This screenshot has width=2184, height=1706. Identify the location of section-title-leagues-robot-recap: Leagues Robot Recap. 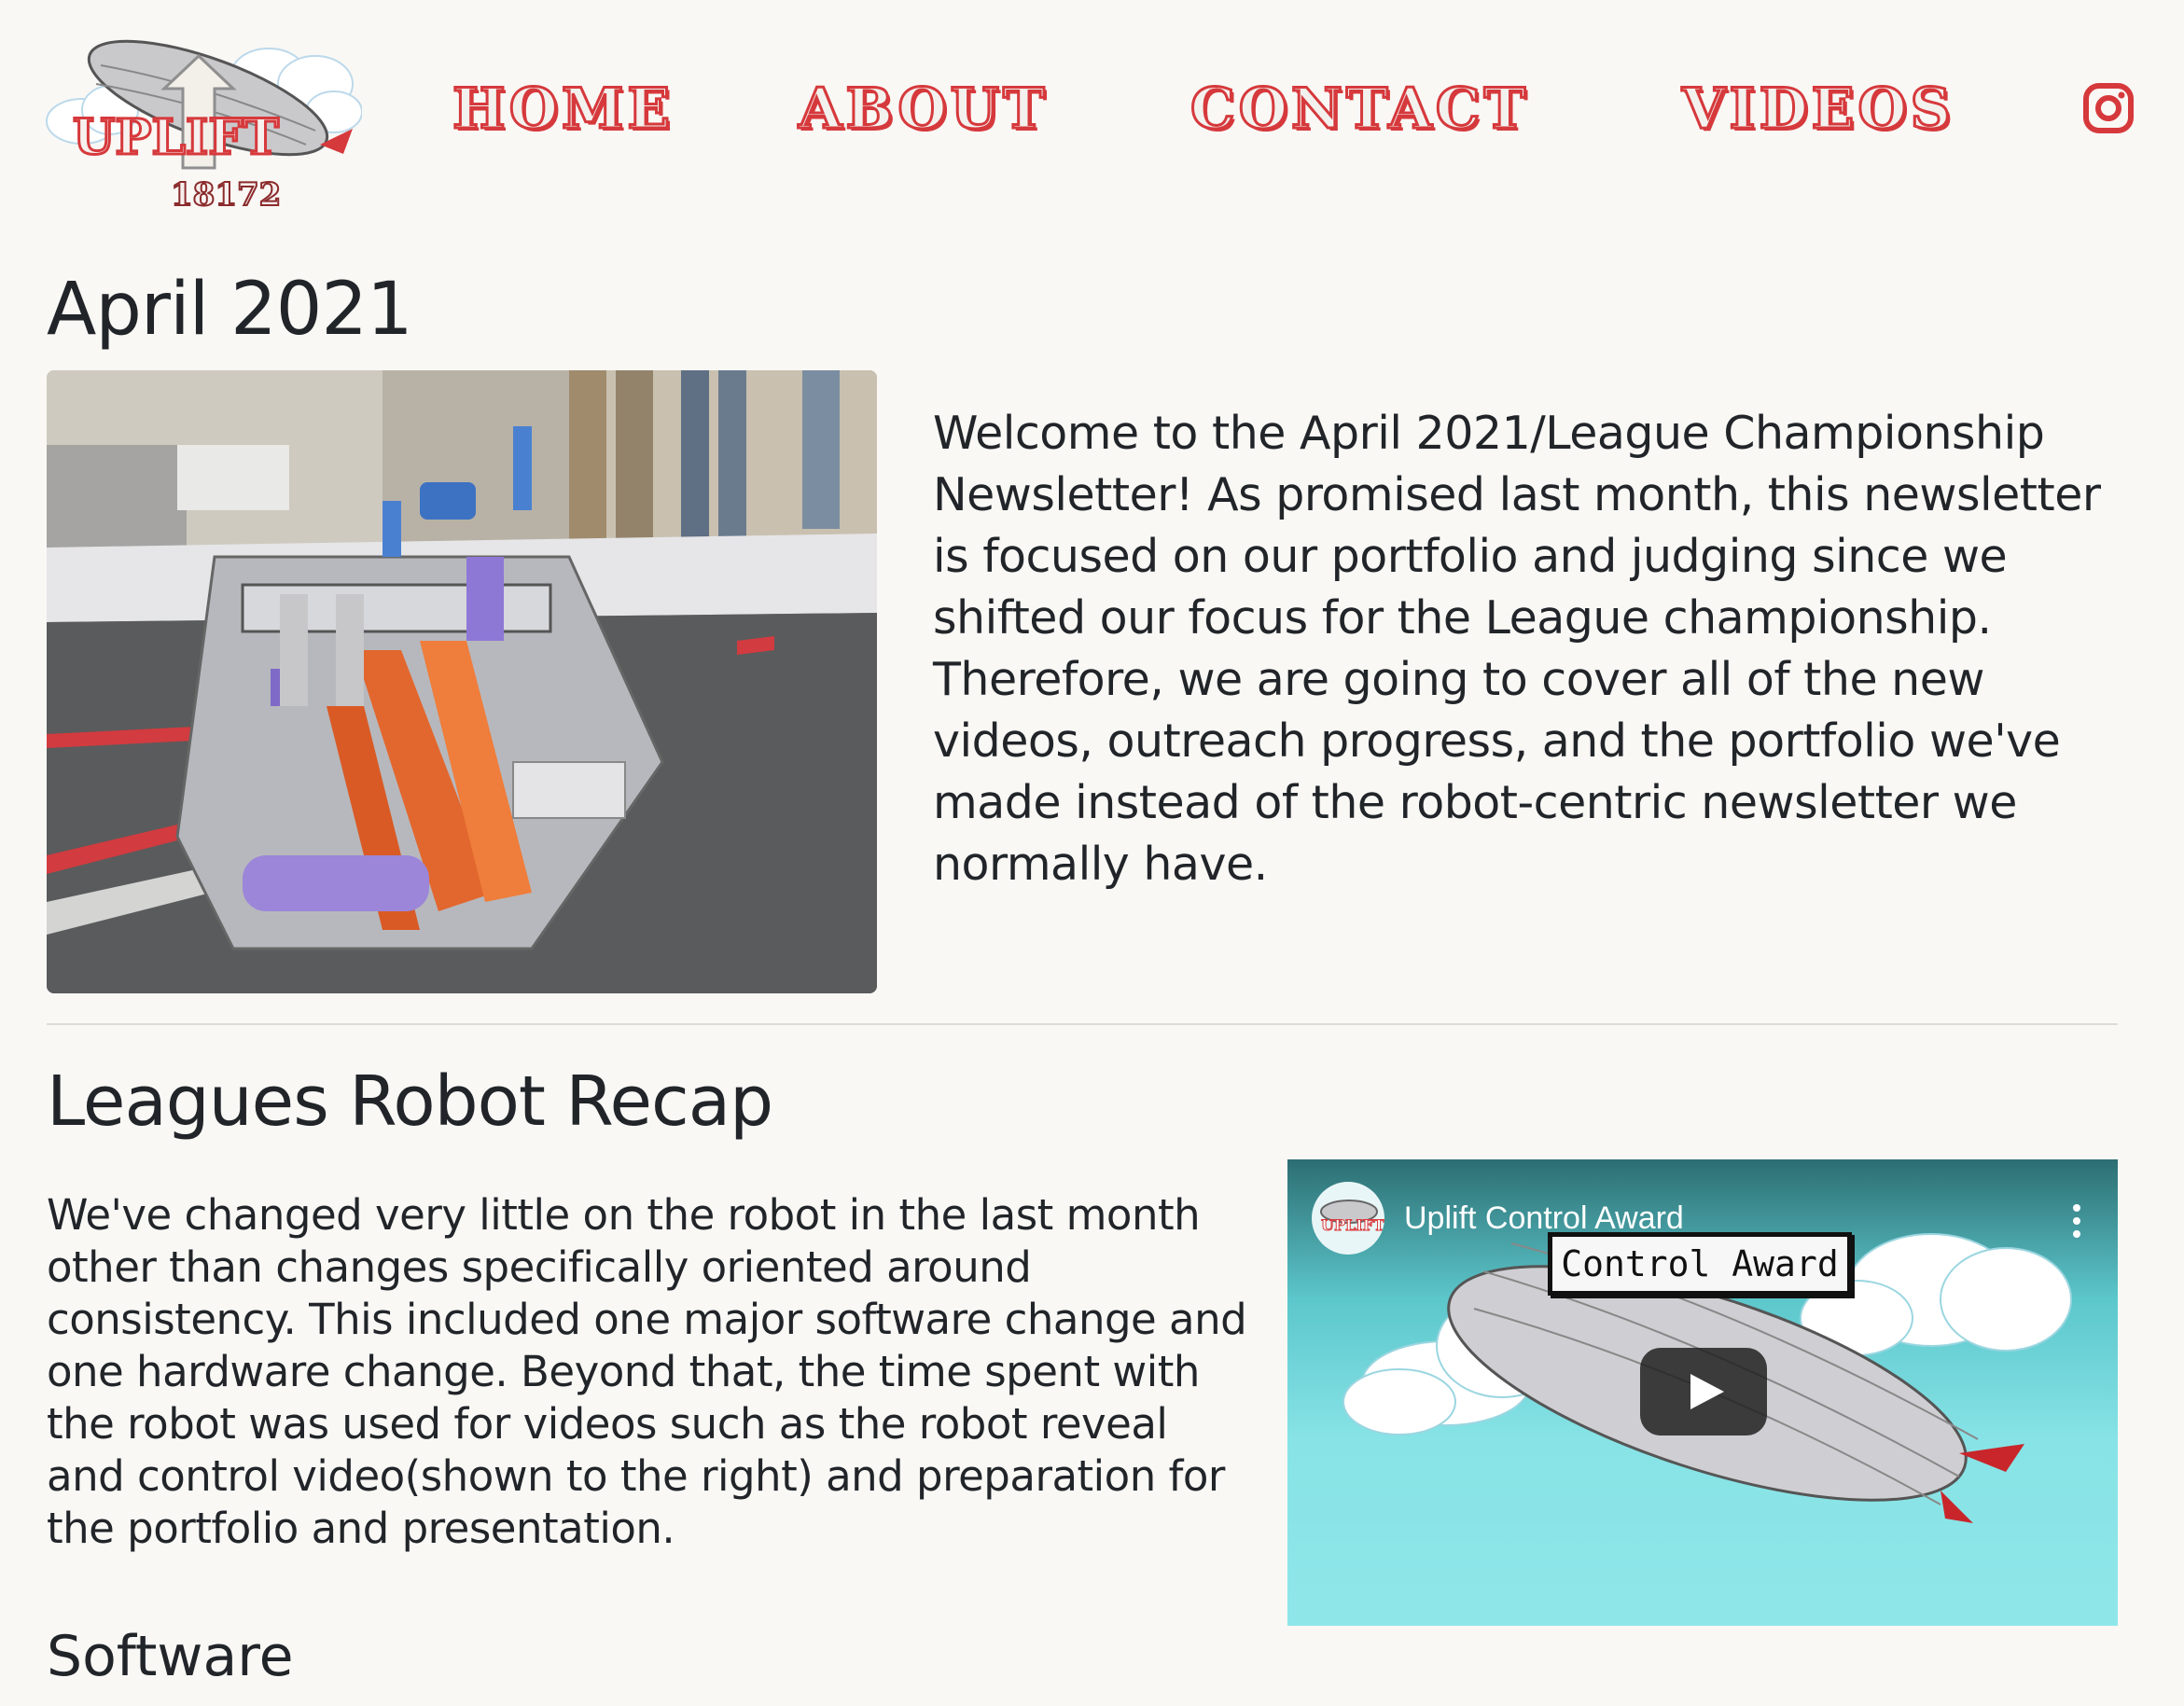
(410, 1102).